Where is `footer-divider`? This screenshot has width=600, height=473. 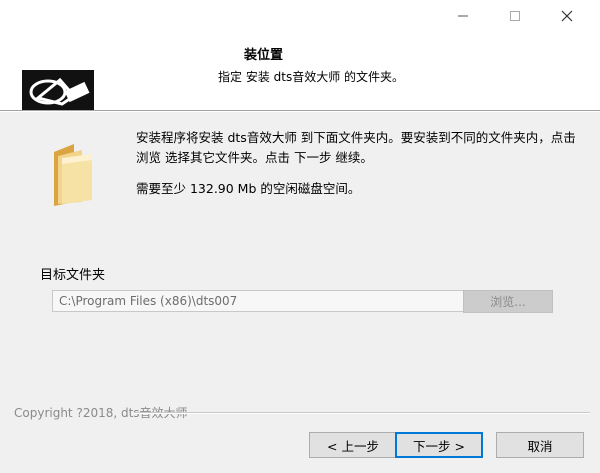
footer-divider is located at coordinates (362, 413).